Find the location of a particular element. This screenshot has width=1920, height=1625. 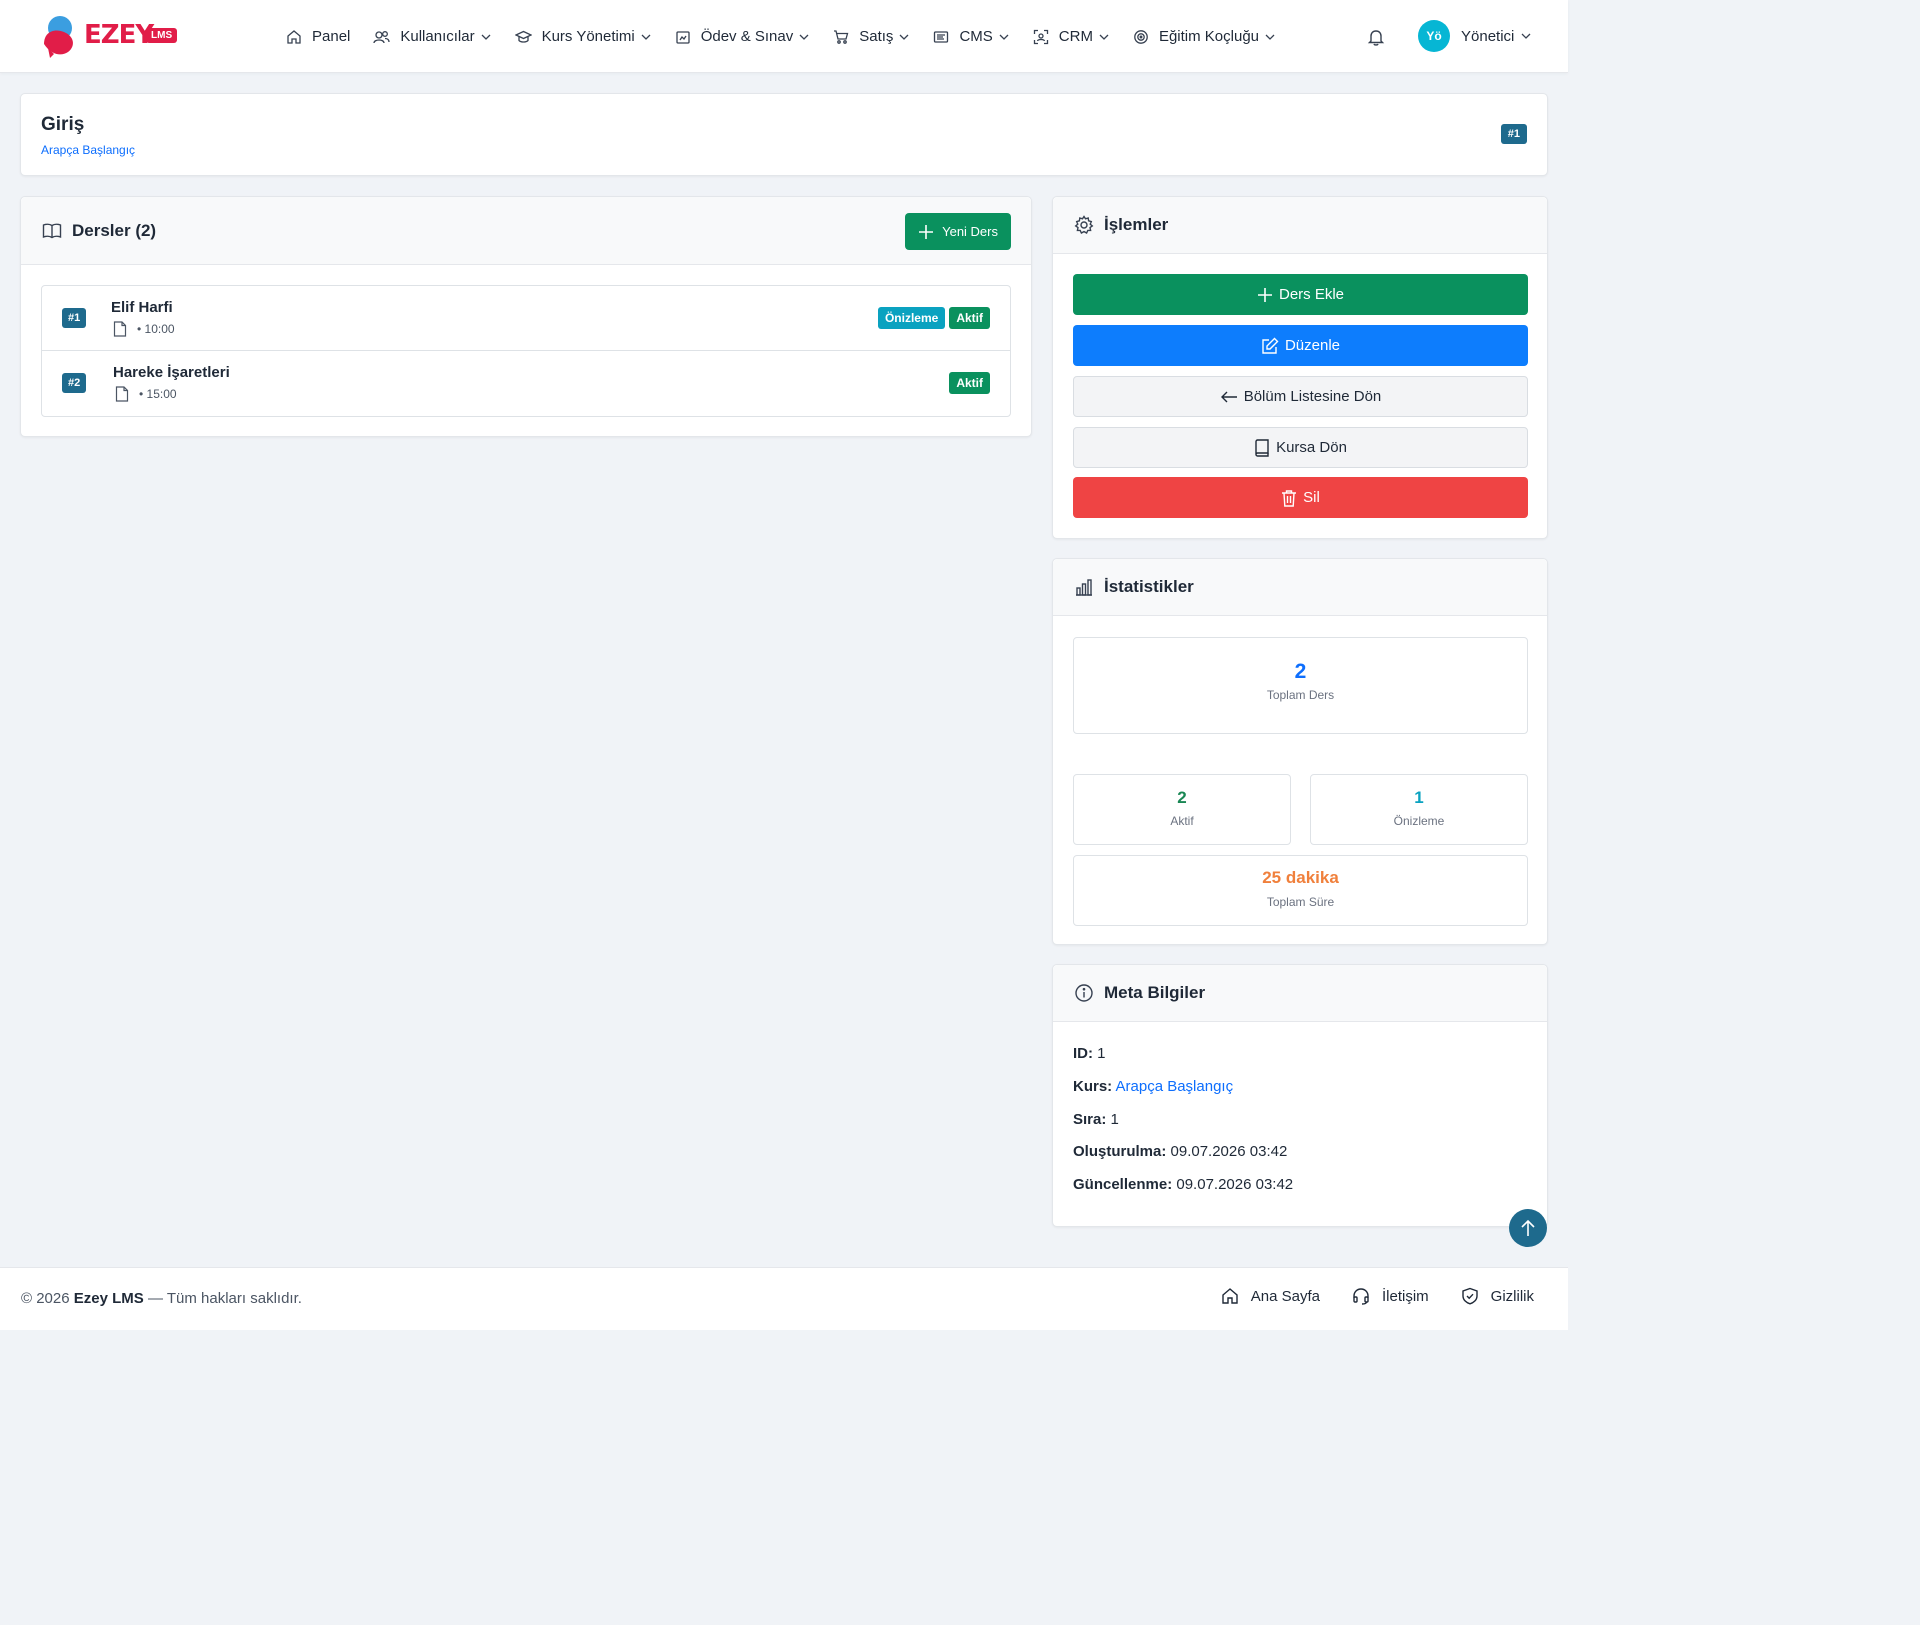

page-title: Giriş is located at coordinates (63, 124).